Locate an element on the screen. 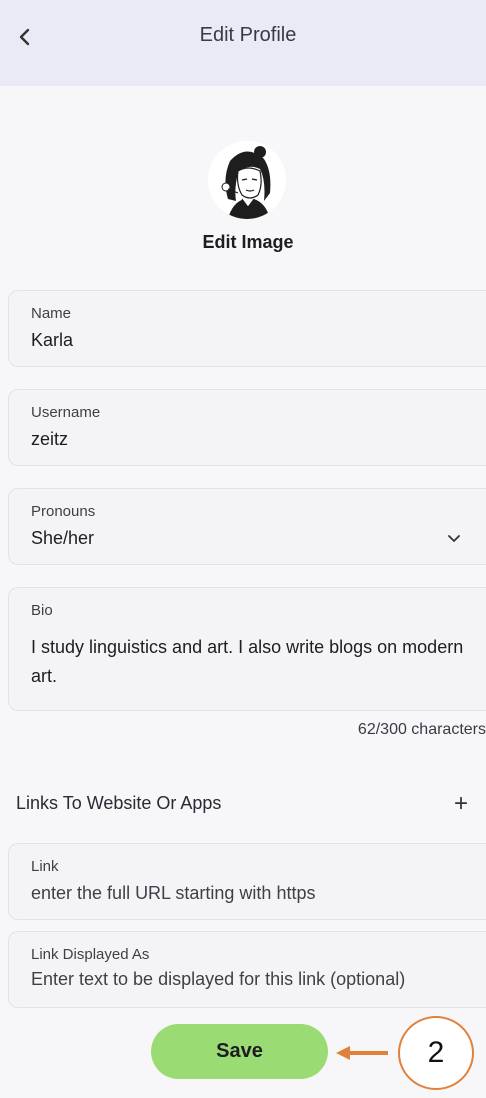 The width and height of the screenshot is (486, 1098). name-value: Karla is located at coordinates (52, 340).